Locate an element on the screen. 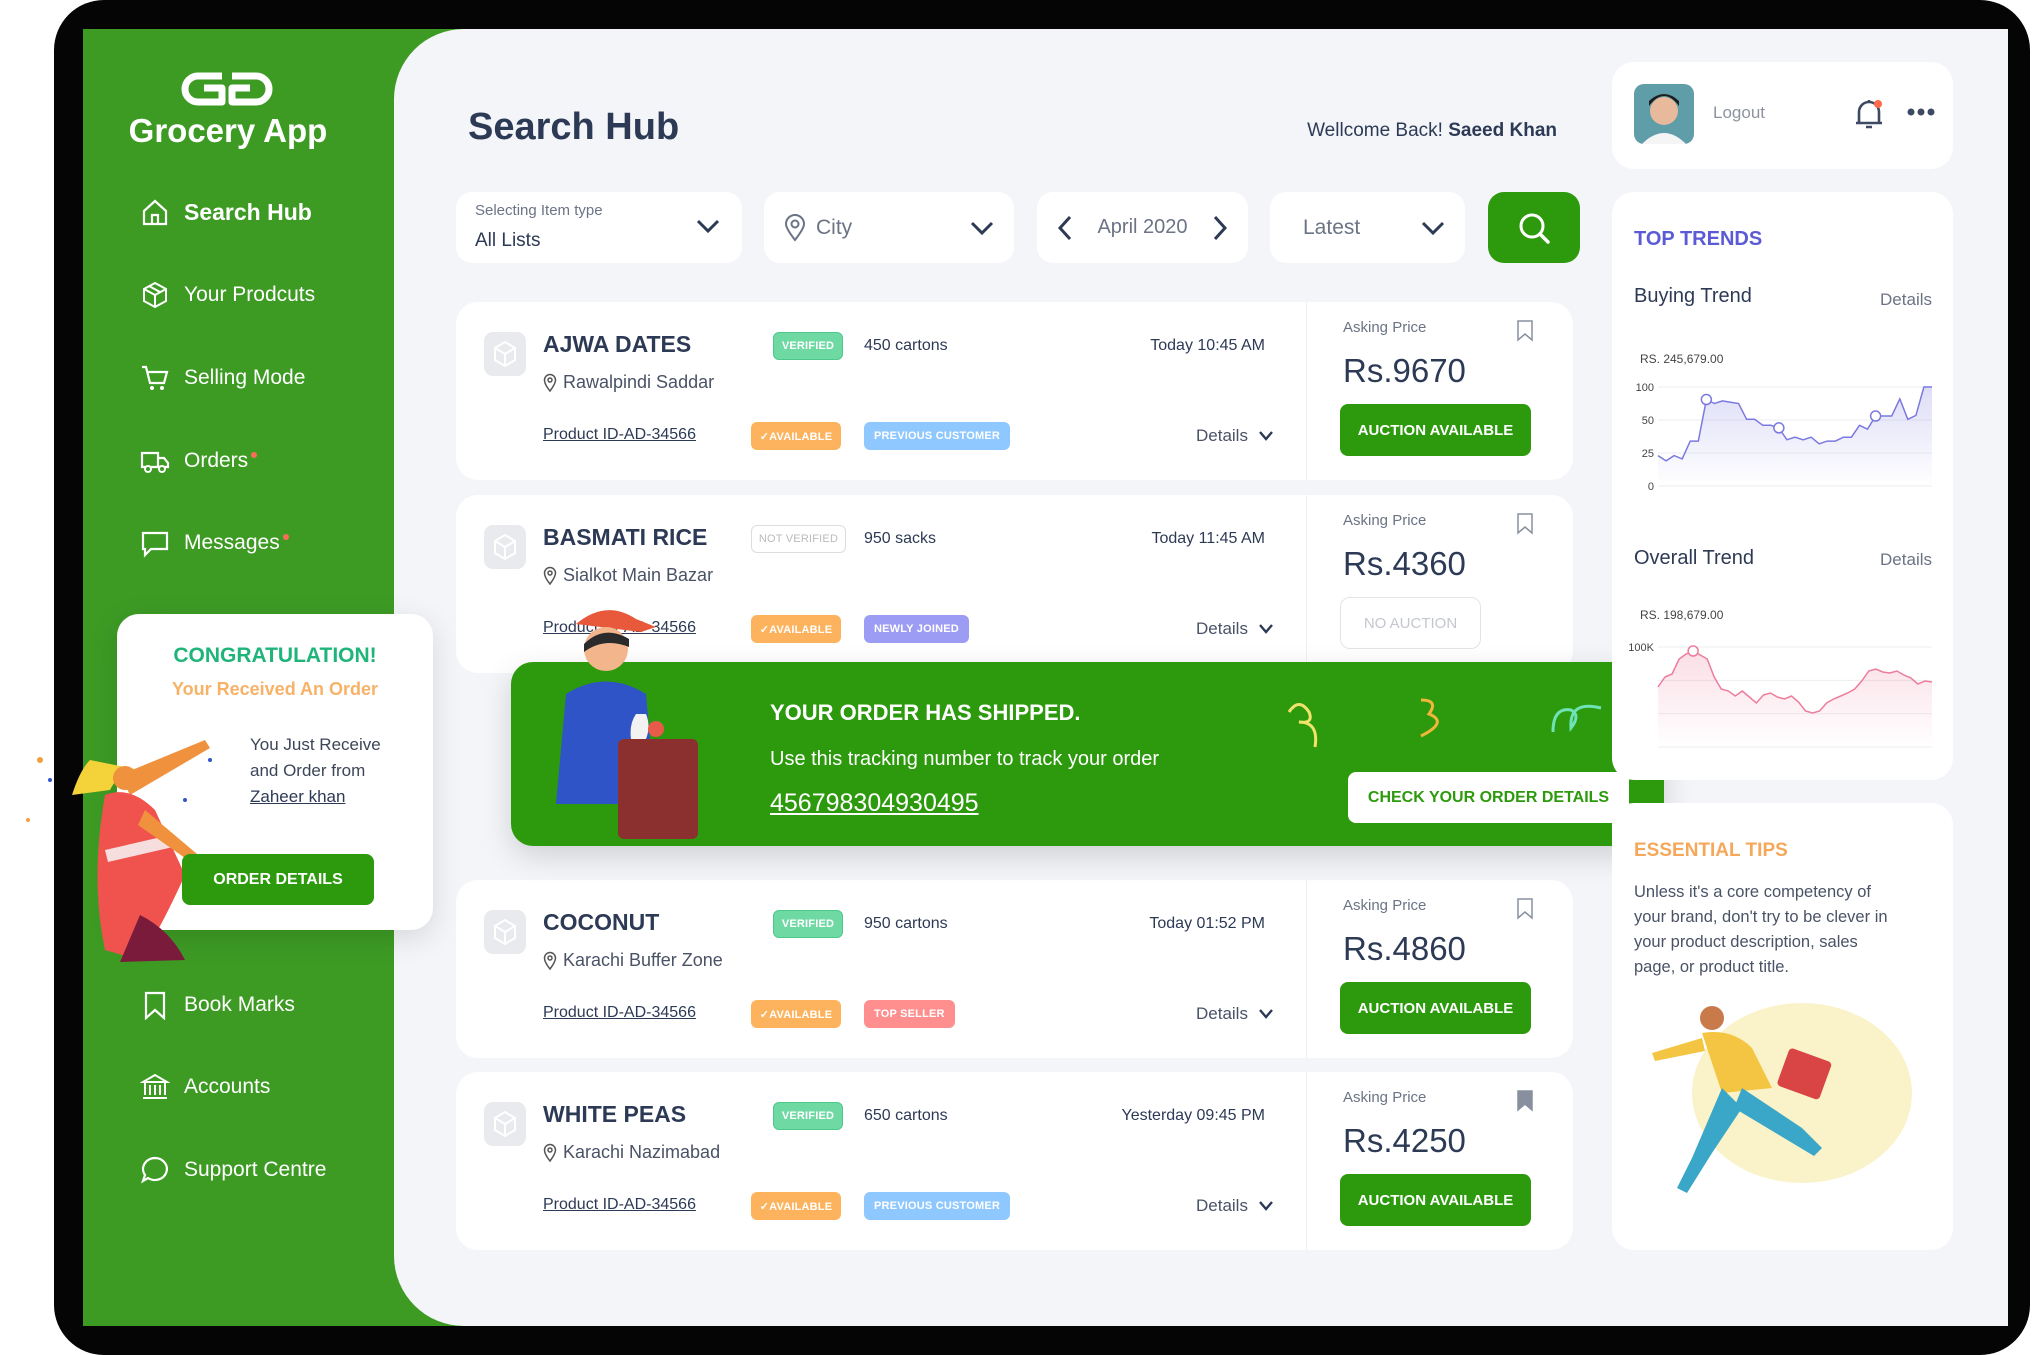 Image resolution: width=2038 pixels, height=1355 pixels. check-order-details-button: CHECK YOUR ORDER DETAILS is located at coordinates (1488, 797).